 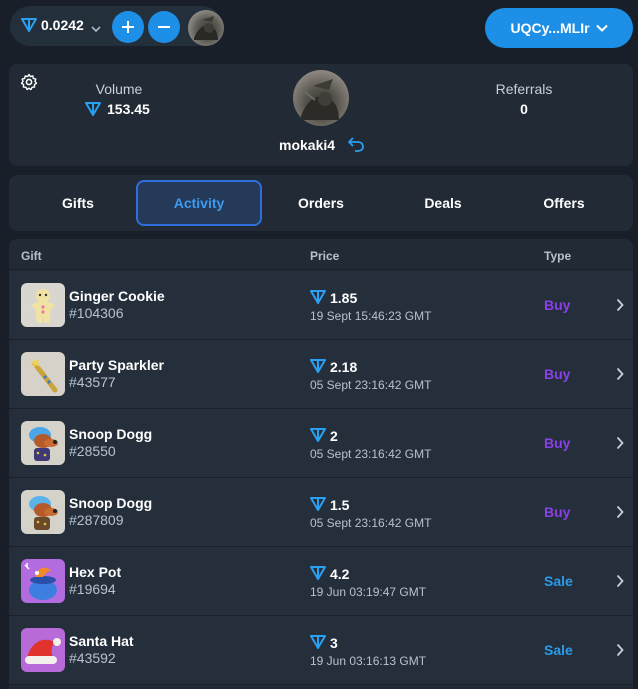 I want to click on table-header: Gift Price Type, so click(x=321, y=254).